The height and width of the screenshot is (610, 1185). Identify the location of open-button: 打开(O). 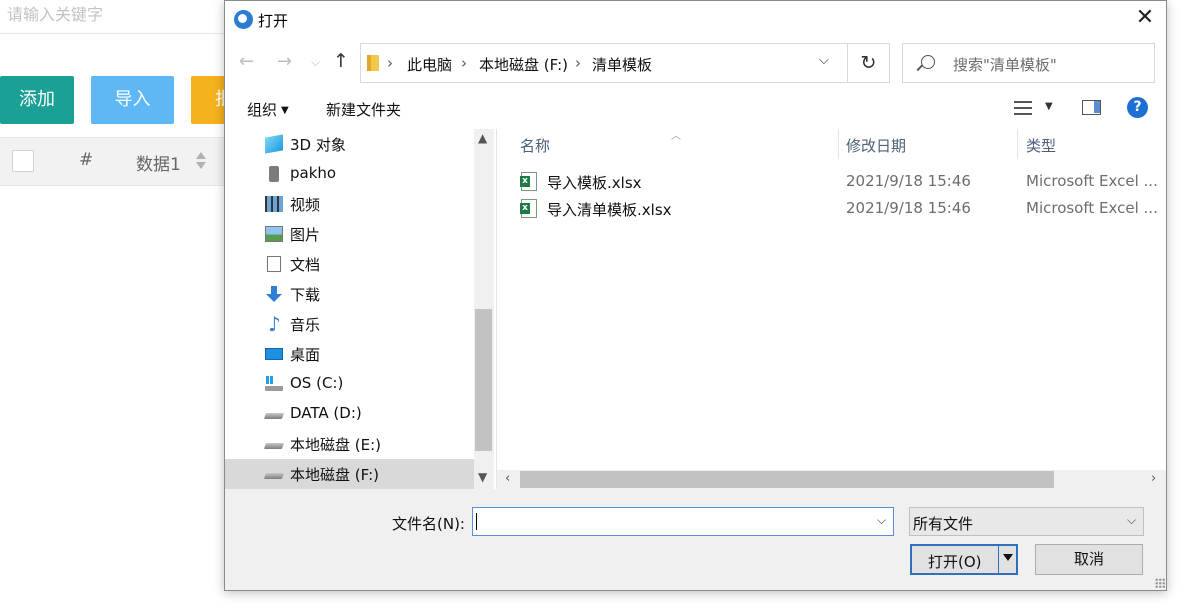
(964, 559).